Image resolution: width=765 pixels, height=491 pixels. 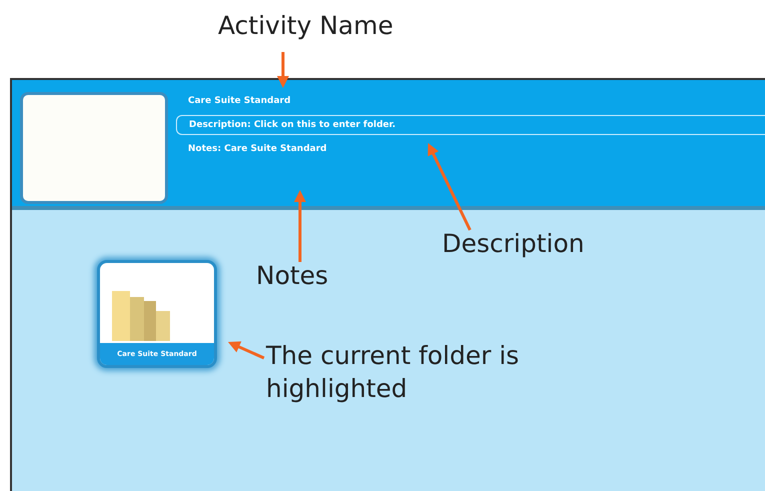 What do you see at coordinates (239, 101) in the screenshot?
I see `activity-name: Care Suite Standard` at bounding box center [239, 101].